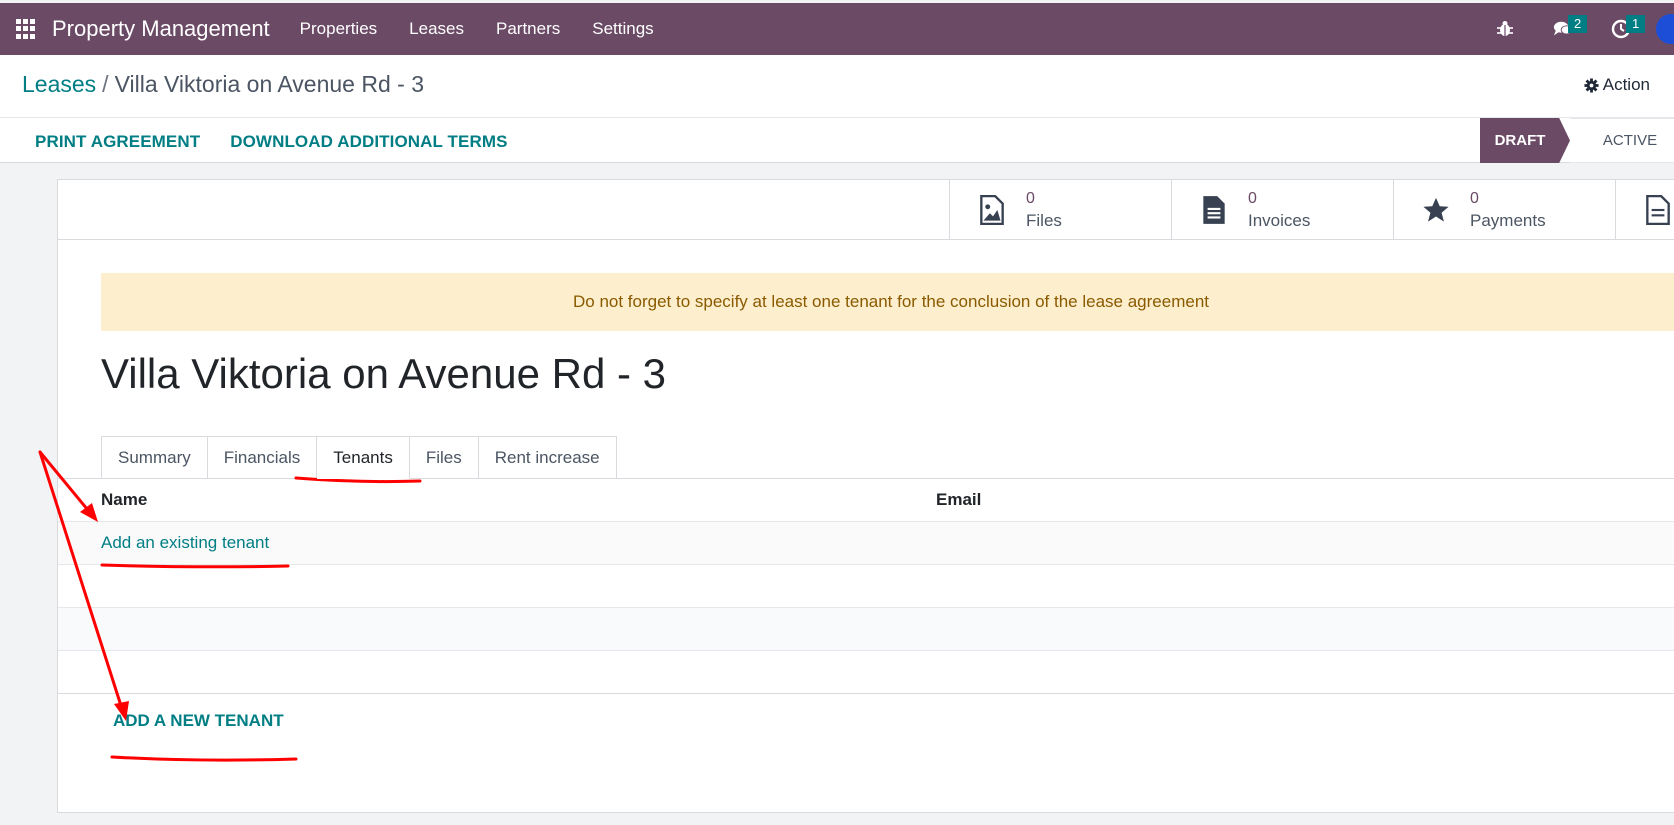 This screenshot has width=1674, height=825. I want to click on star-icon, so click(1436, 209).